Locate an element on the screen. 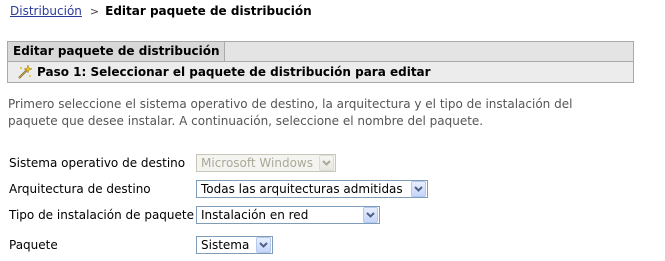 The width and height of the screenshot is (665, 261). panel-header: Editar paquete de distribución is located at coordinates (320, 52).